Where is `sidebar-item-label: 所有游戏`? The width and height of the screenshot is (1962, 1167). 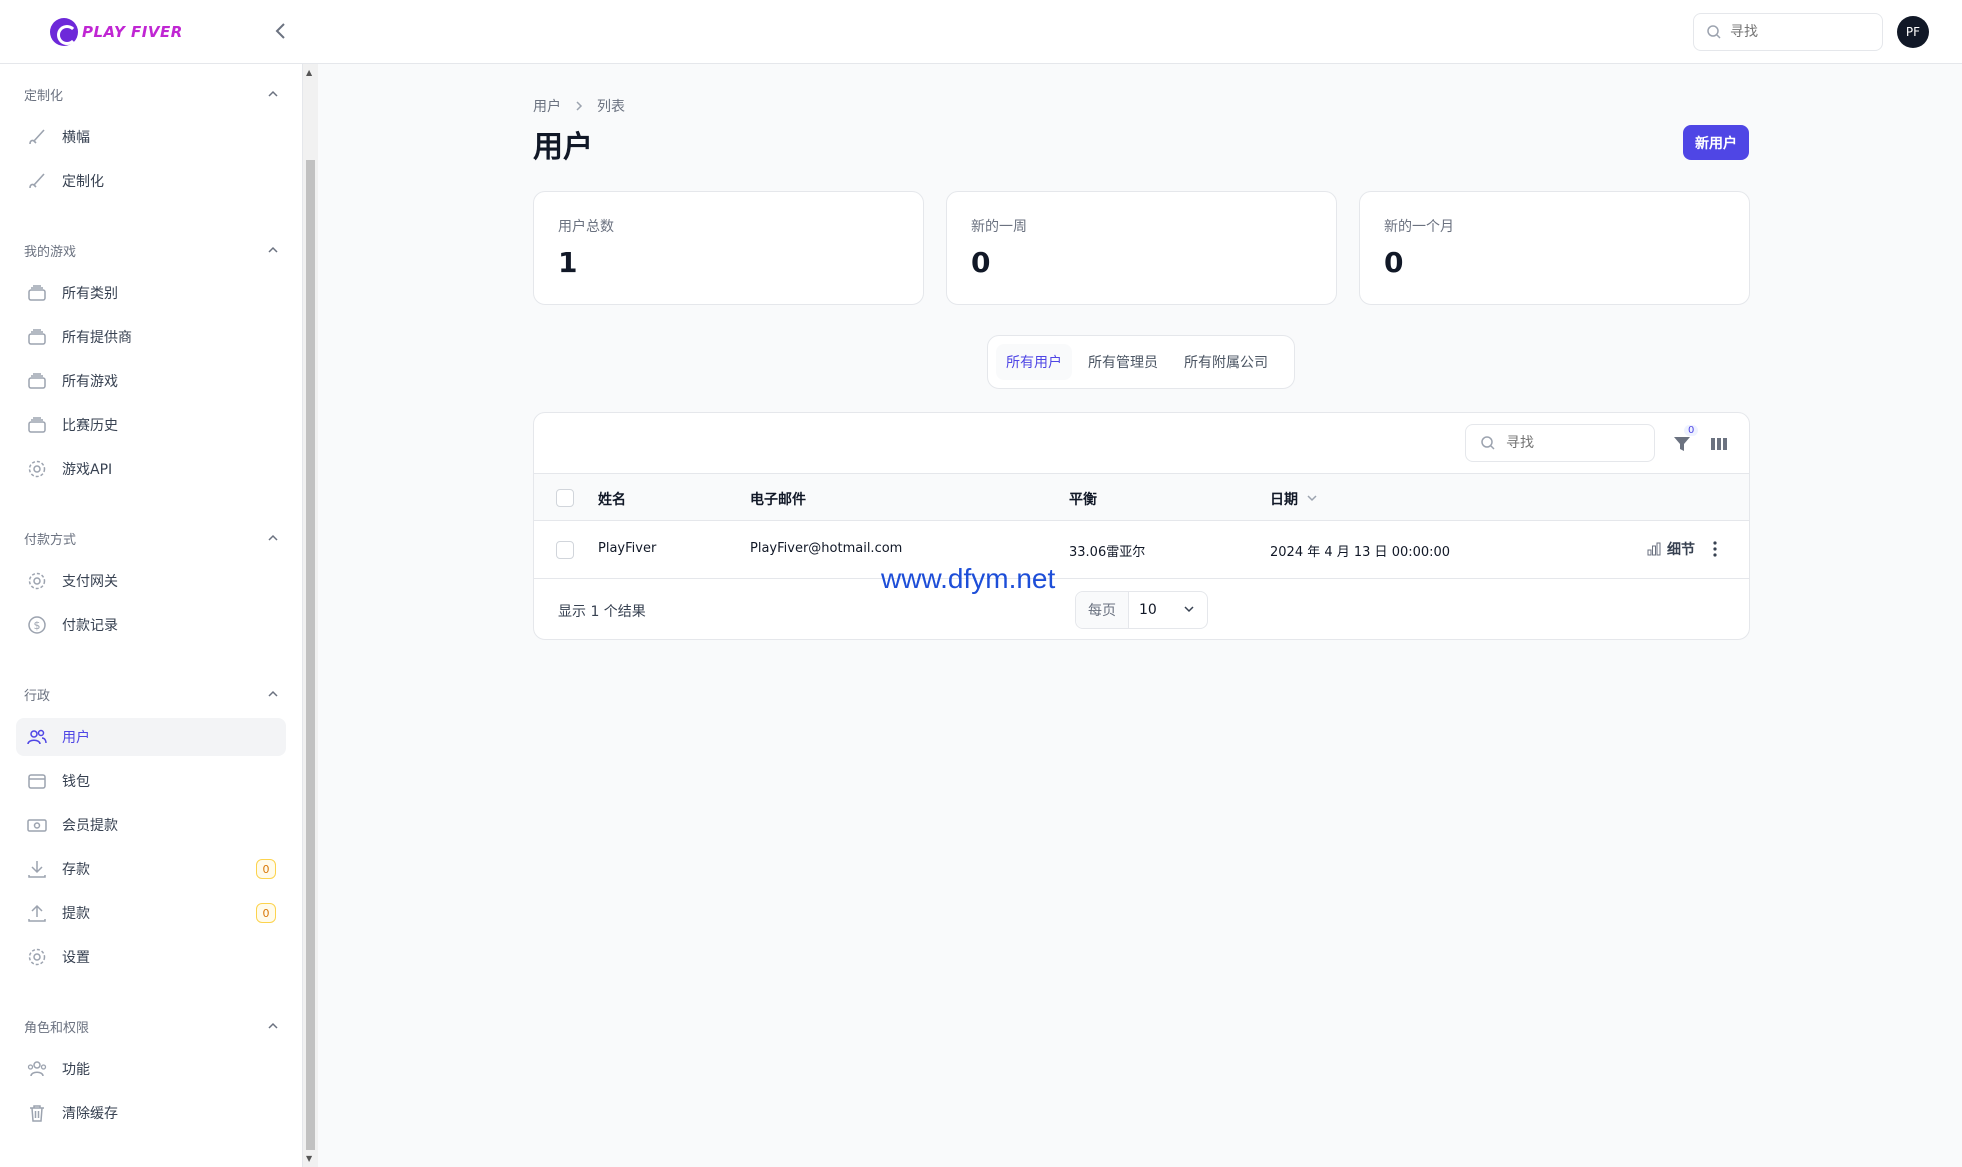
sidebar-item-label: 所有游戏 is located at coordinates (90, 382).